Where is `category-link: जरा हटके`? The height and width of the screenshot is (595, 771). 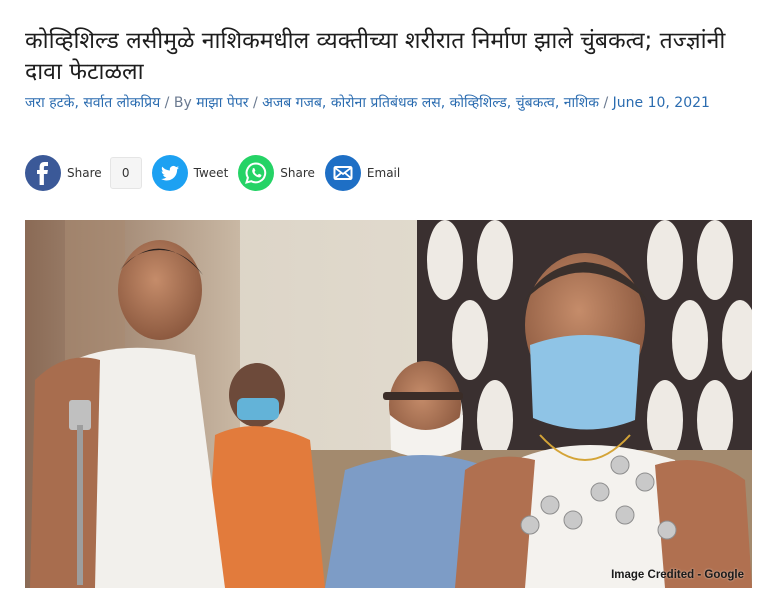 category-link: जरा हटके is located at coordinates (49, 103).